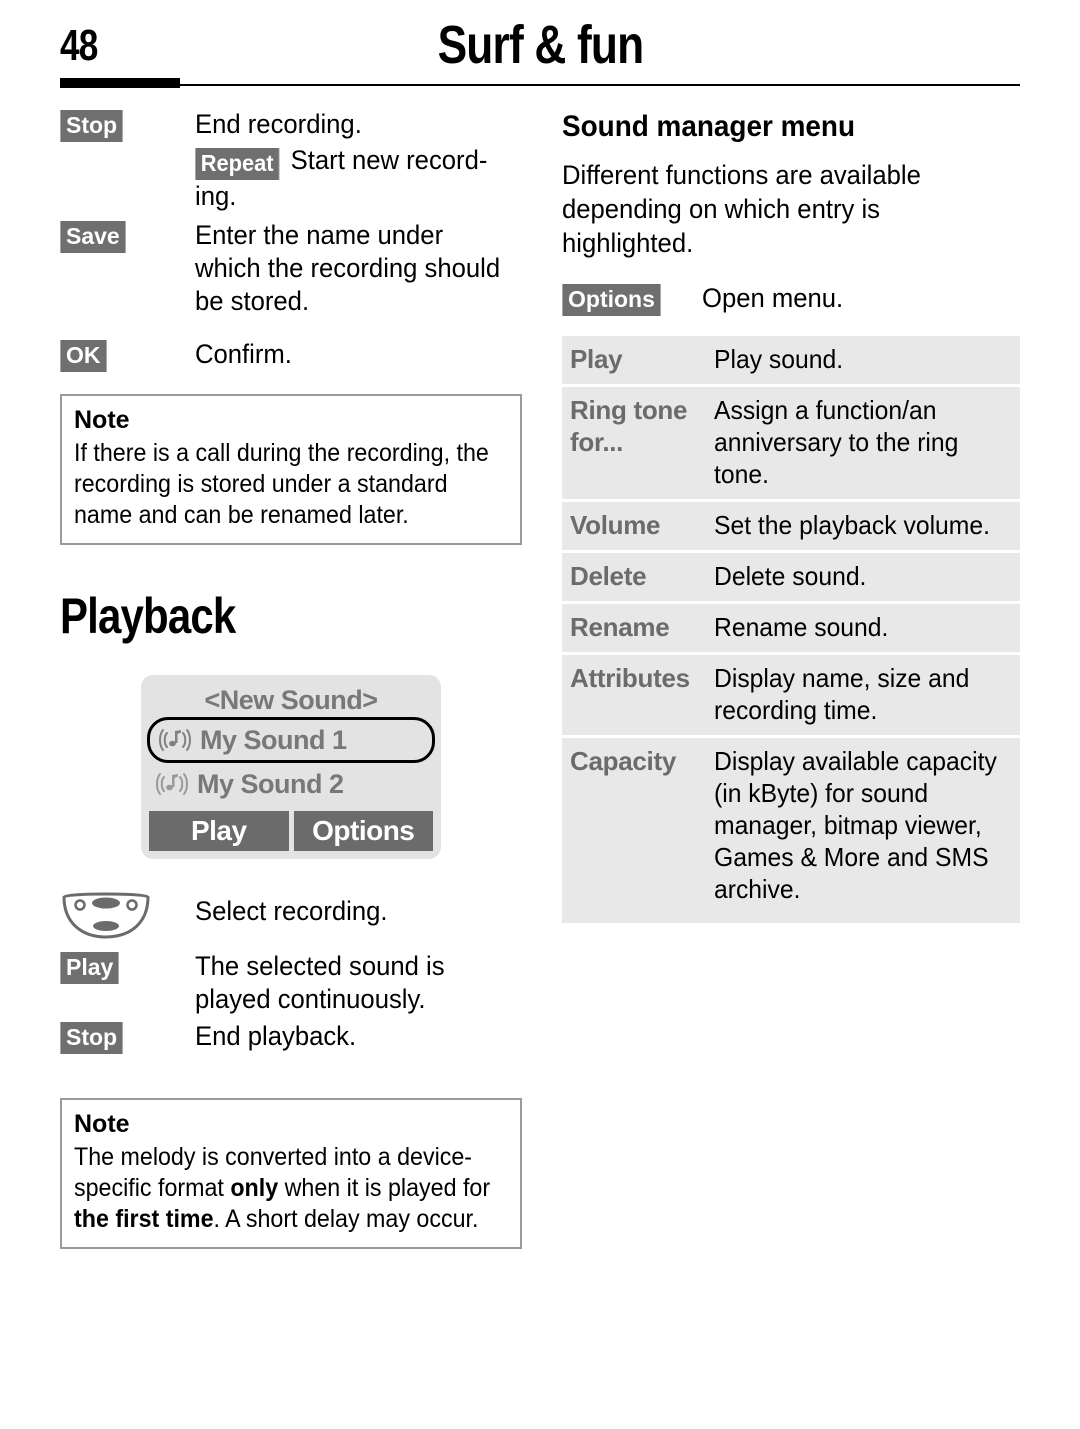  What do you see at coordinates (273, 739) in the screenshot?
I see `screen-list-item-label: My Sound 1` at bounding box center [273, 739].